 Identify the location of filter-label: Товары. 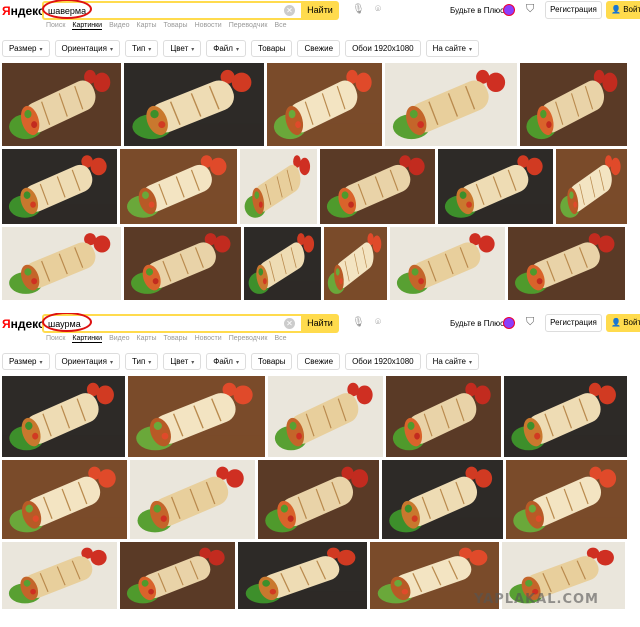
(271, 361).